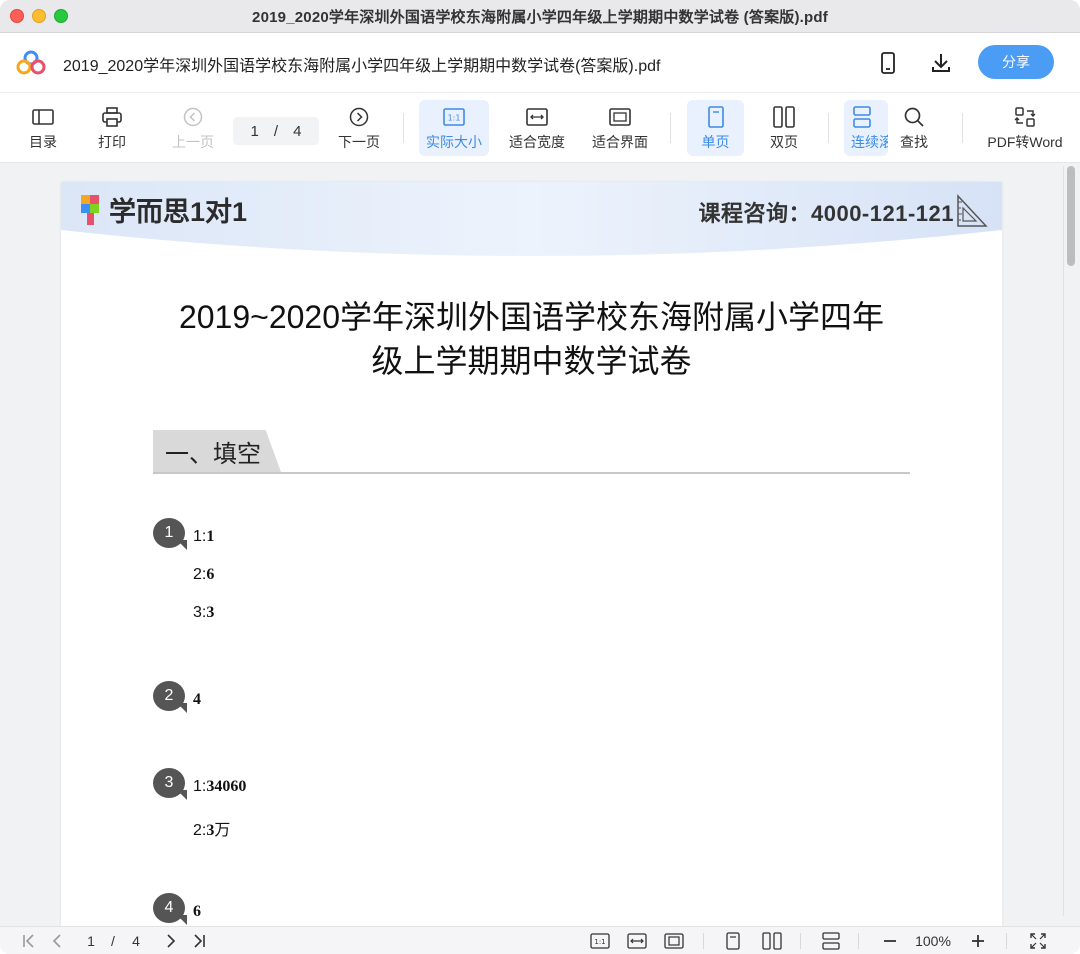 This screenshot has height=954, width=1080. What do you see at coordinates (112, 142) in the screenshot?
I see `print-label: 打印` at bounding box center [112, 142].